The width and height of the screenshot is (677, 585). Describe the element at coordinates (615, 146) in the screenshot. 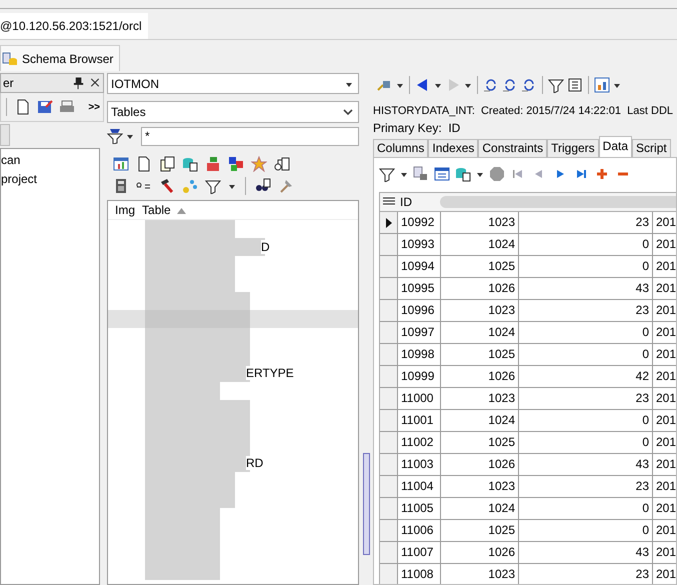

I see `tab: Data` at that location.